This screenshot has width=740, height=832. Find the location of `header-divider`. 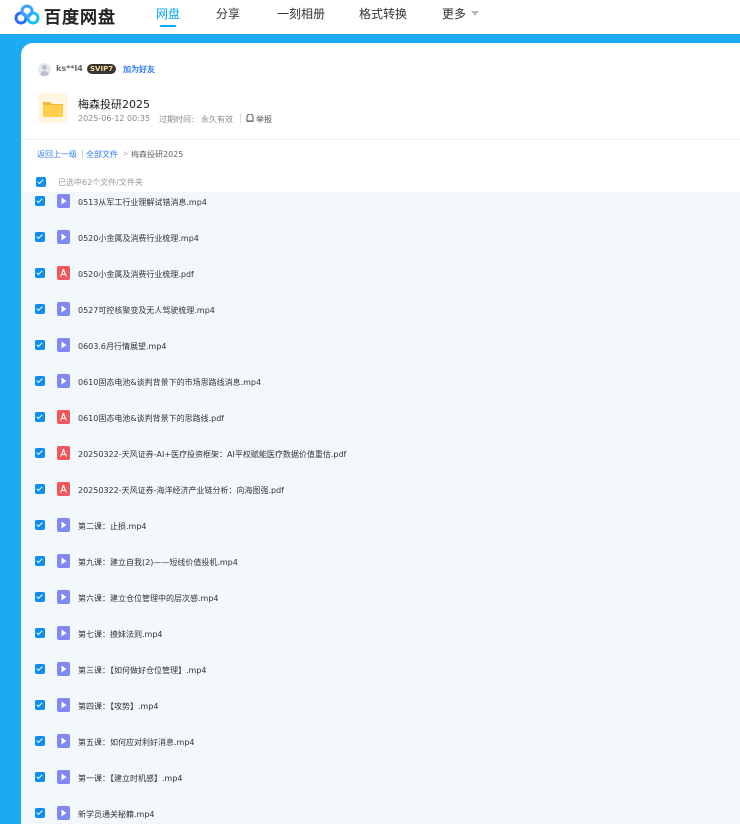

header-divider is located at coordinates (380, 139).